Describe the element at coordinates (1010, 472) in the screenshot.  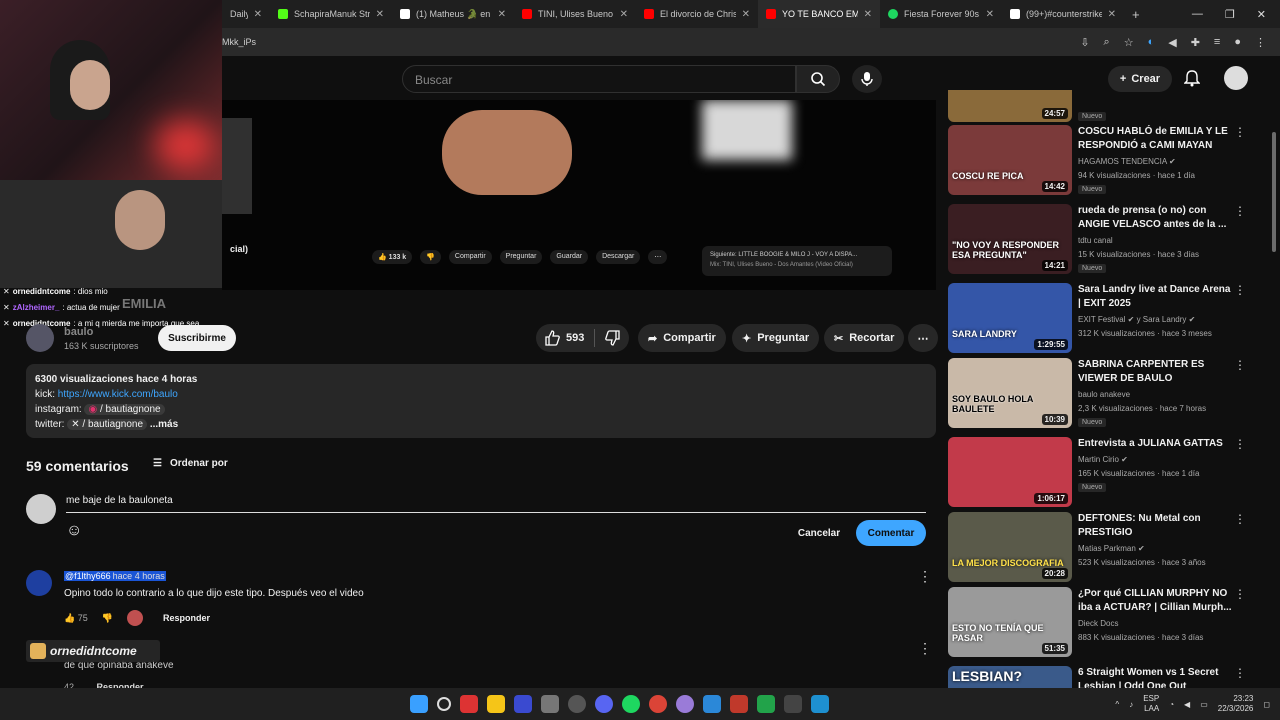
I see `video-thumbnail: 1:06:17` at that location.